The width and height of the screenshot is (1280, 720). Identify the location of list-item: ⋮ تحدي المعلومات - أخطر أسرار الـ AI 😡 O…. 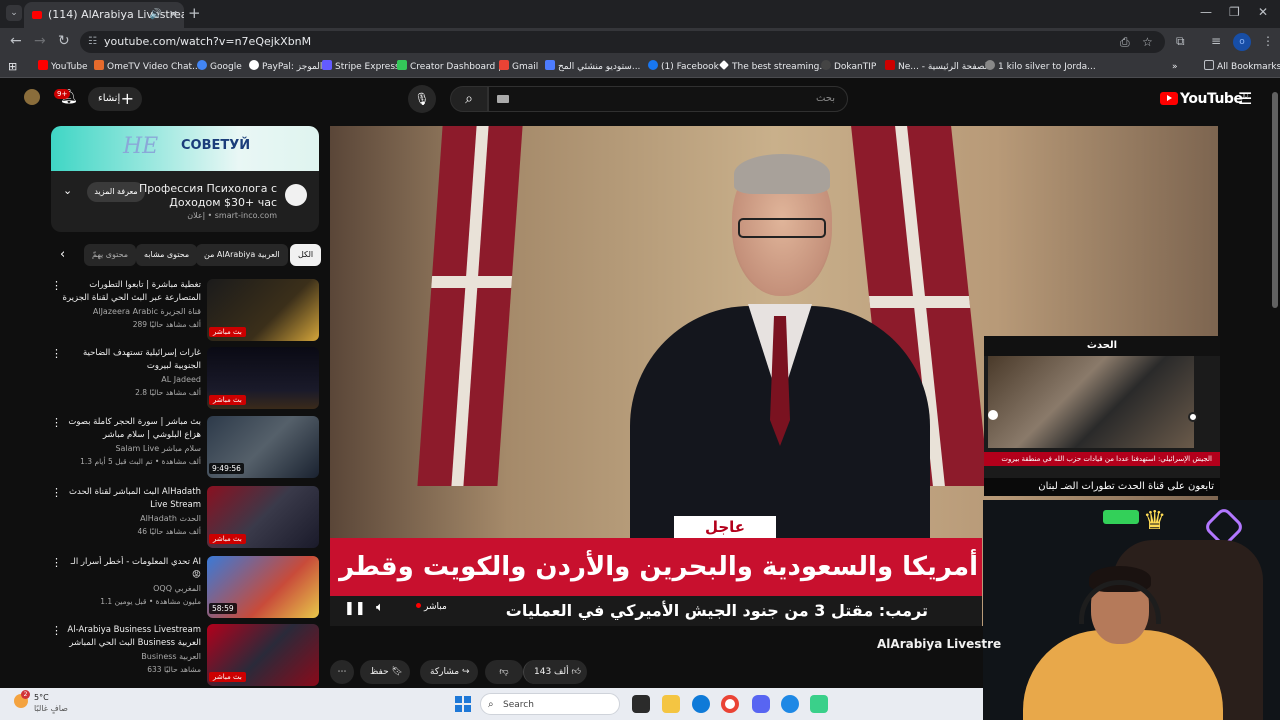
(185, 588).